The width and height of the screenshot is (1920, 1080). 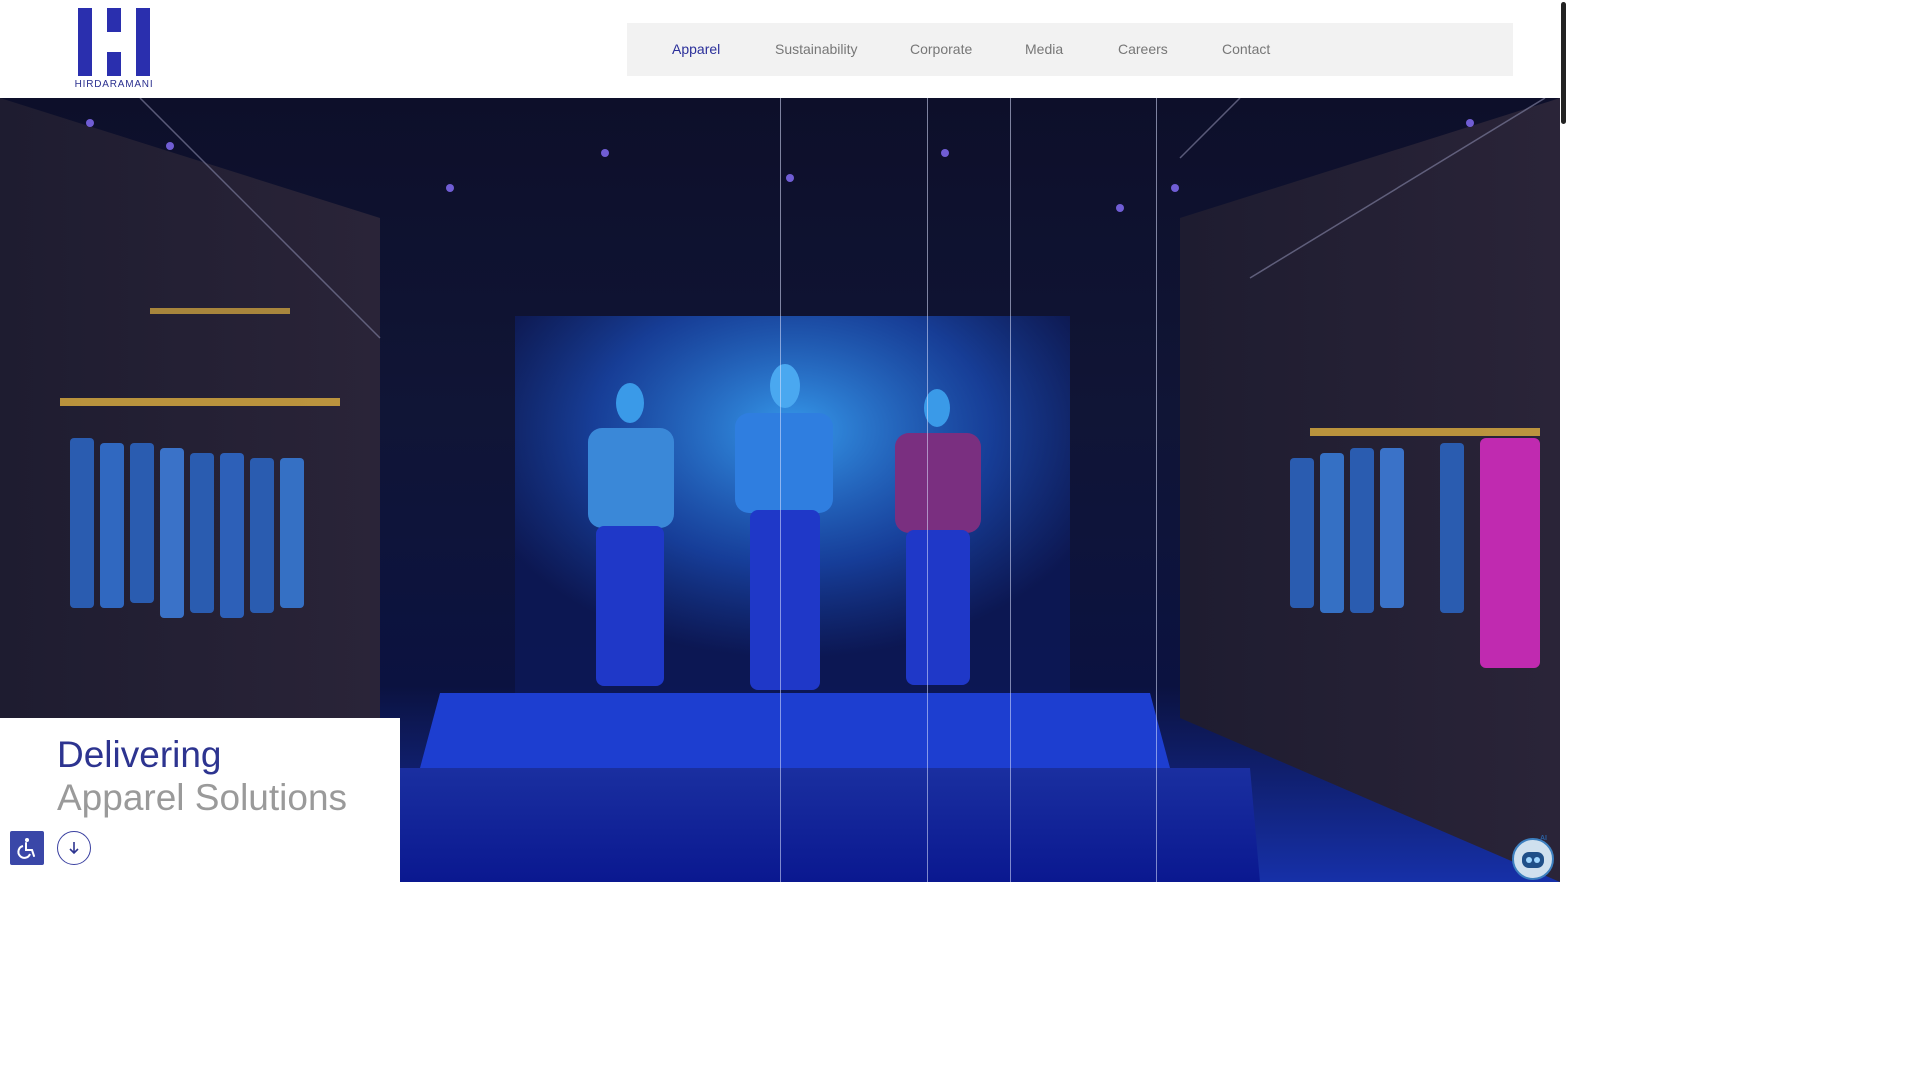 I want to click on hero-headline-line1: Delivering, so click(x=139, y=754).